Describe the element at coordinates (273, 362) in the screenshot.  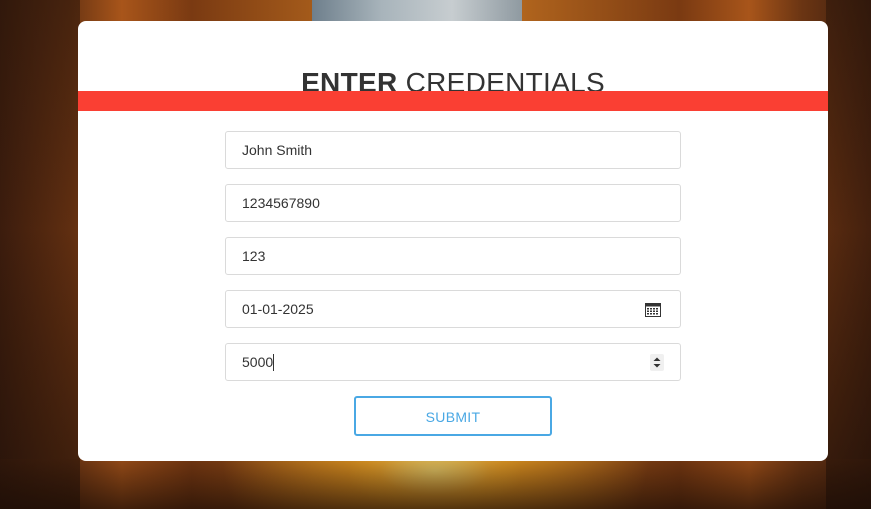
I see `text-caret` at that location.